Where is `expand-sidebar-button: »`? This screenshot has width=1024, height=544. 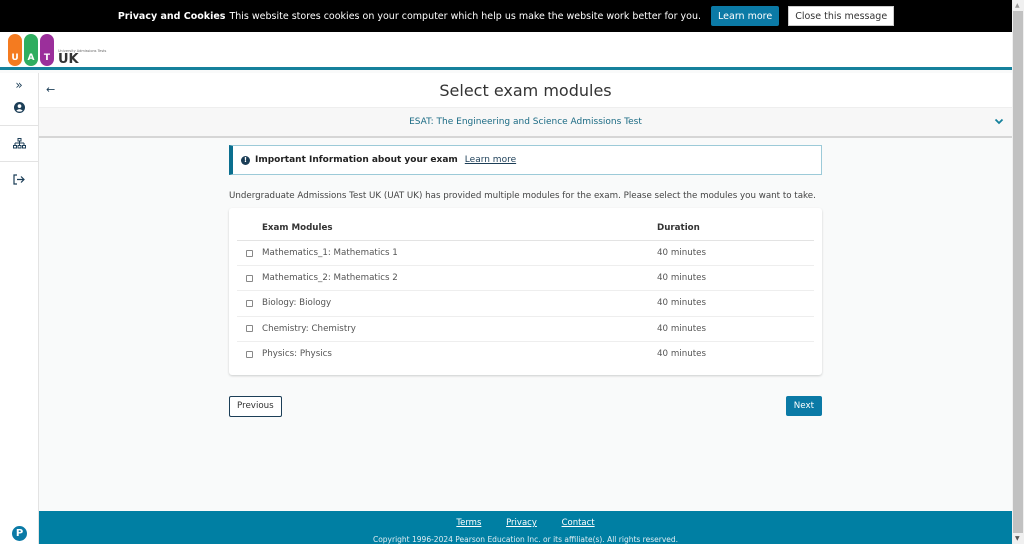 expand-sidebar-button: » is located at coordinates (19, 84).